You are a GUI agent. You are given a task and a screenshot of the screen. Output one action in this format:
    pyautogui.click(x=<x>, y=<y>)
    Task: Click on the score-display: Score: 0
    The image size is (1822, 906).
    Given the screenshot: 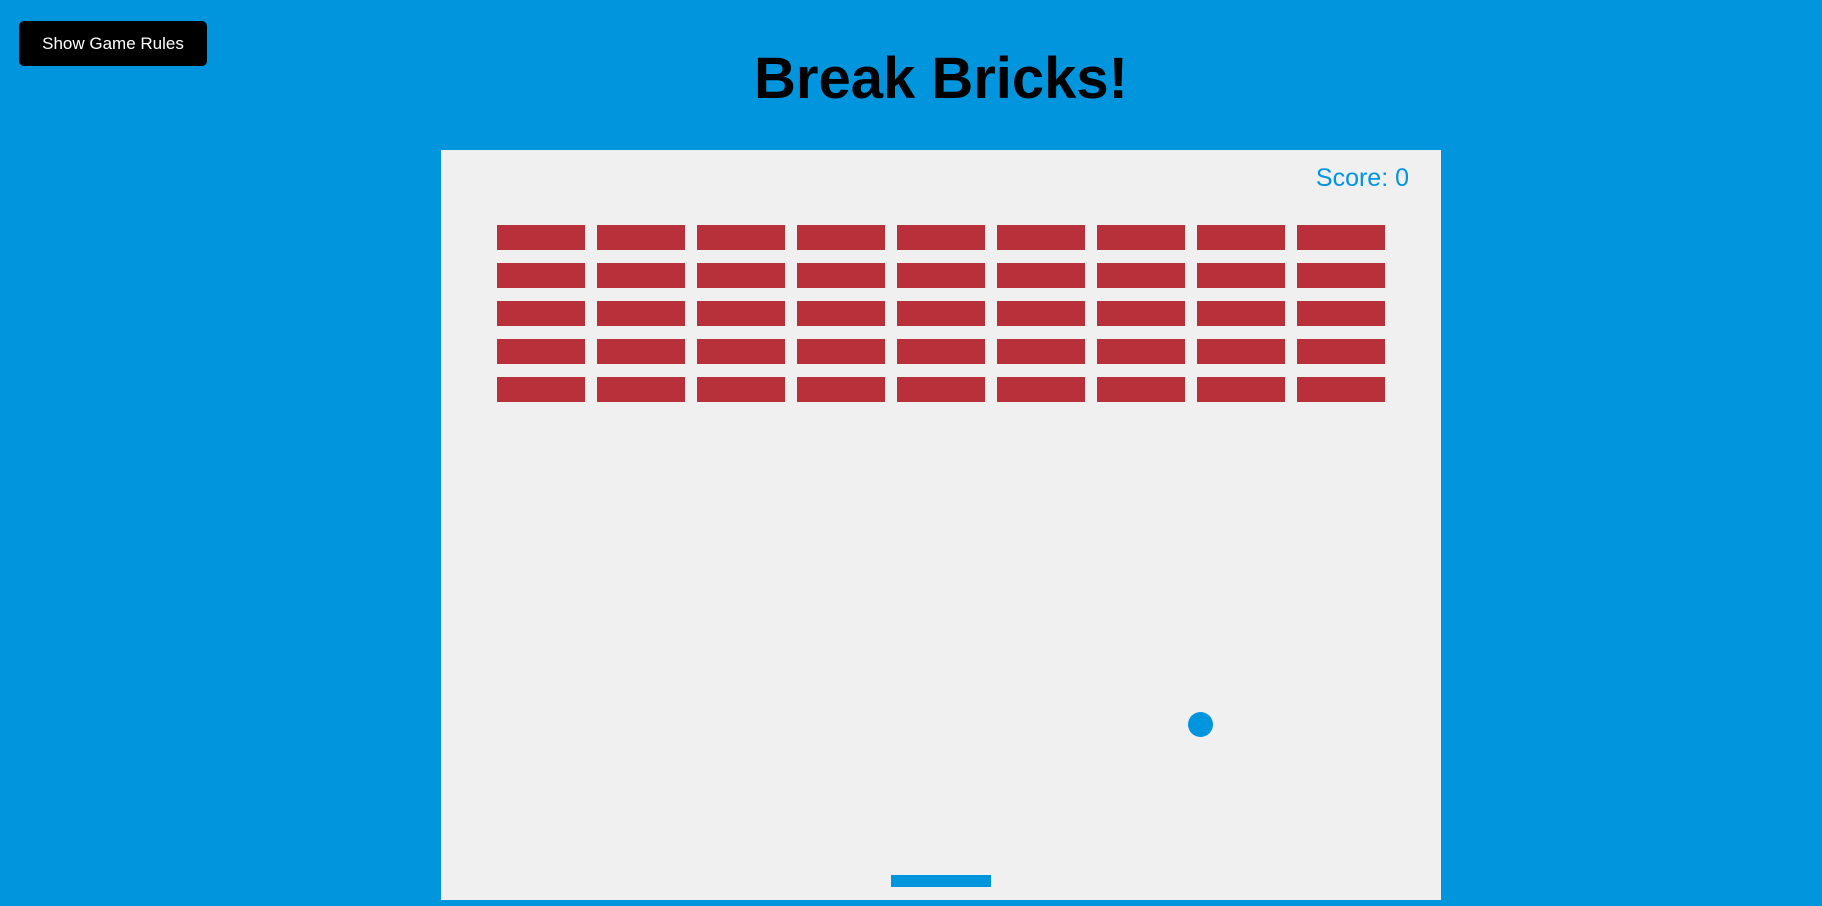 What is the action you would take?
    pyautogui.click(x=1362, y=178)
    